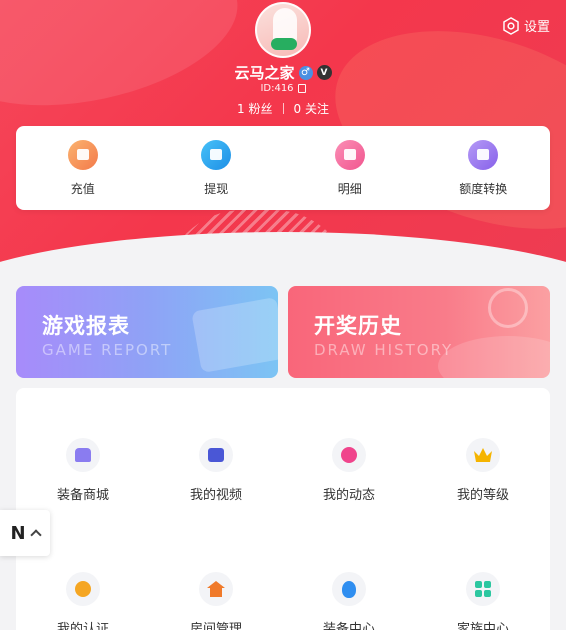 The image size is (566, 630). I want to click on social-stats: 1 粉丝 0 关注, so click(283, 108).